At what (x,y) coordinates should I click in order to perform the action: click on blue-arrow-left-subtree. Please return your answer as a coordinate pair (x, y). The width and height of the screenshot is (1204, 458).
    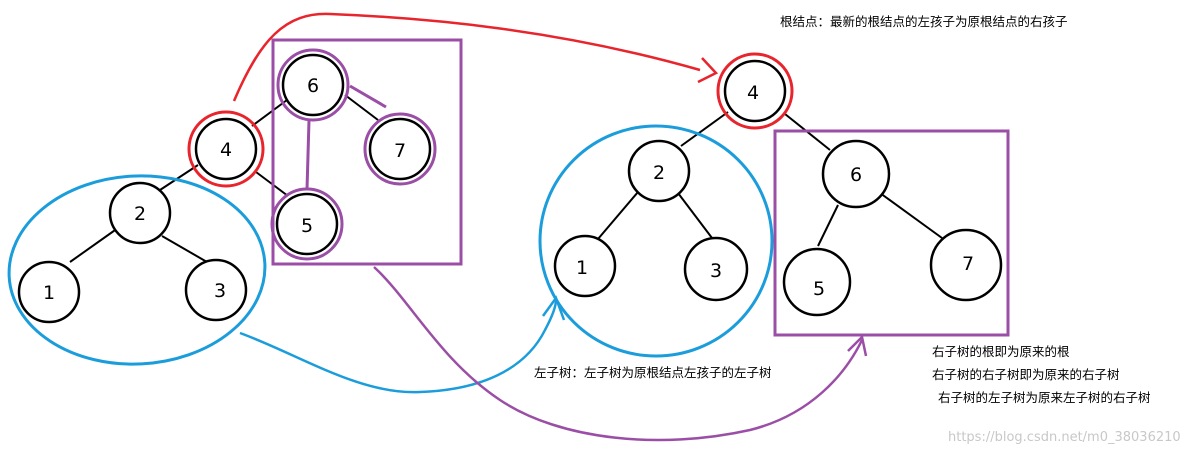
    Looking at the image, I should click on (398, 346).